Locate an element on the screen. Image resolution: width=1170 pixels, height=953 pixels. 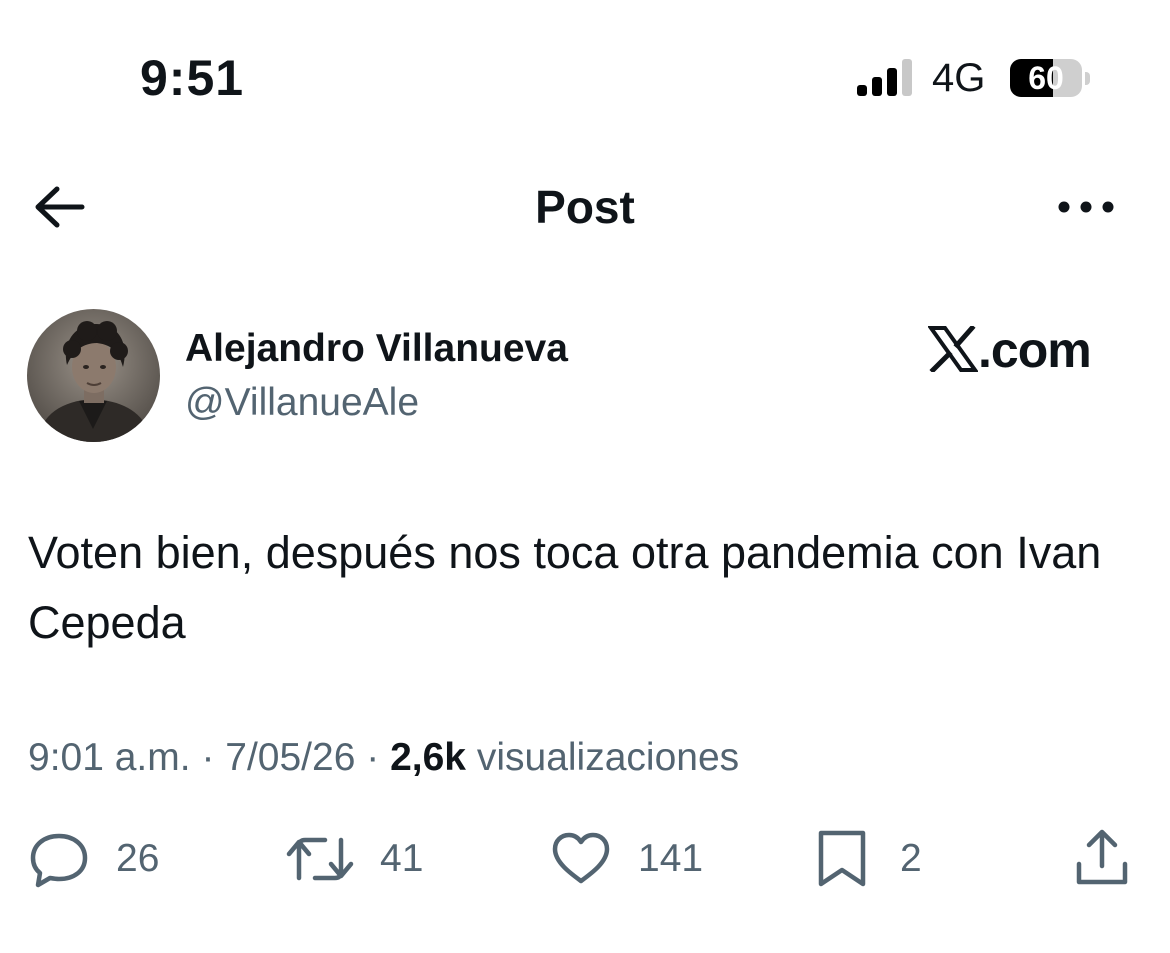
bookmark-icon is located at coordinates (842, 858).